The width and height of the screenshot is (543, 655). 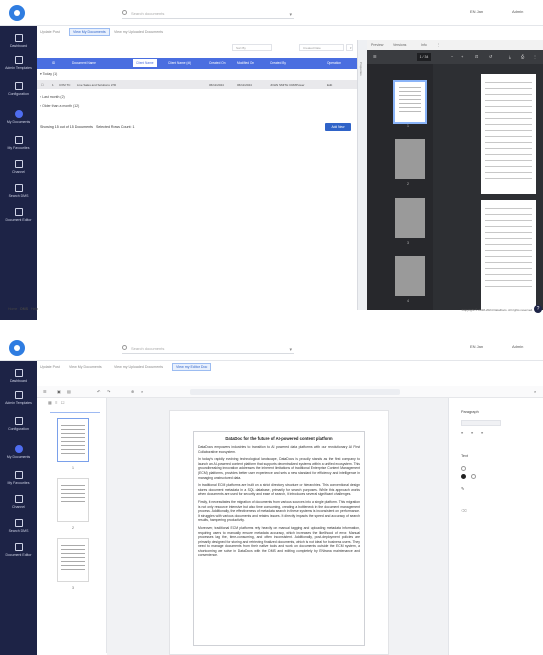 I want to click on pen-icon: ✎, so click(x=462, y=488).